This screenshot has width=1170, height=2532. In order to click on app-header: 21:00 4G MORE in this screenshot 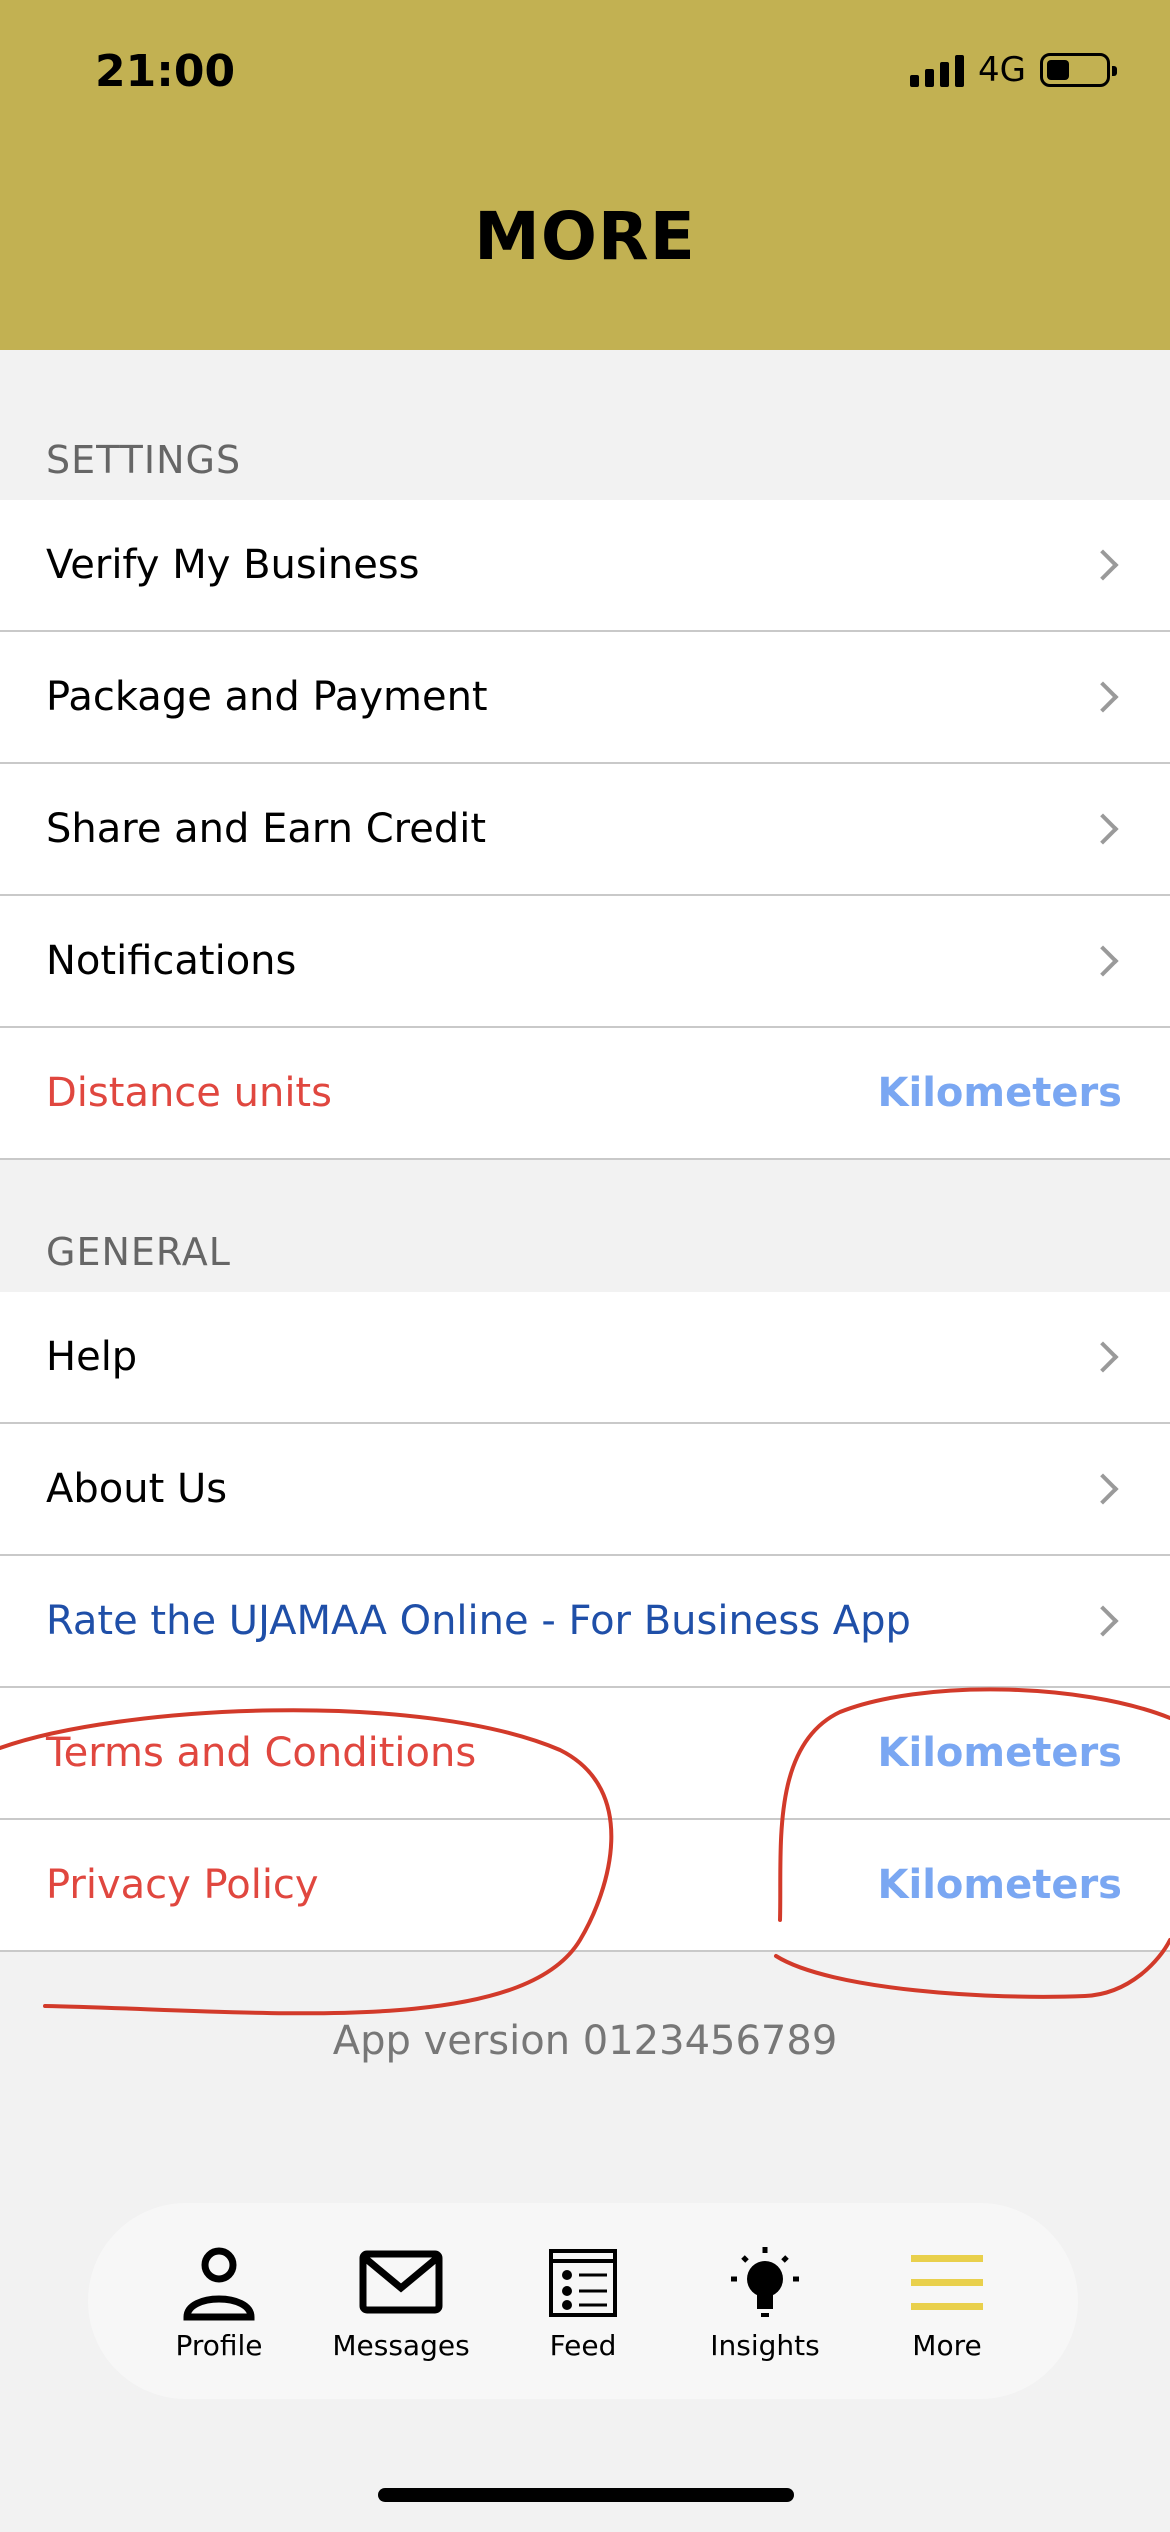, I will do `click(585, 175)`.